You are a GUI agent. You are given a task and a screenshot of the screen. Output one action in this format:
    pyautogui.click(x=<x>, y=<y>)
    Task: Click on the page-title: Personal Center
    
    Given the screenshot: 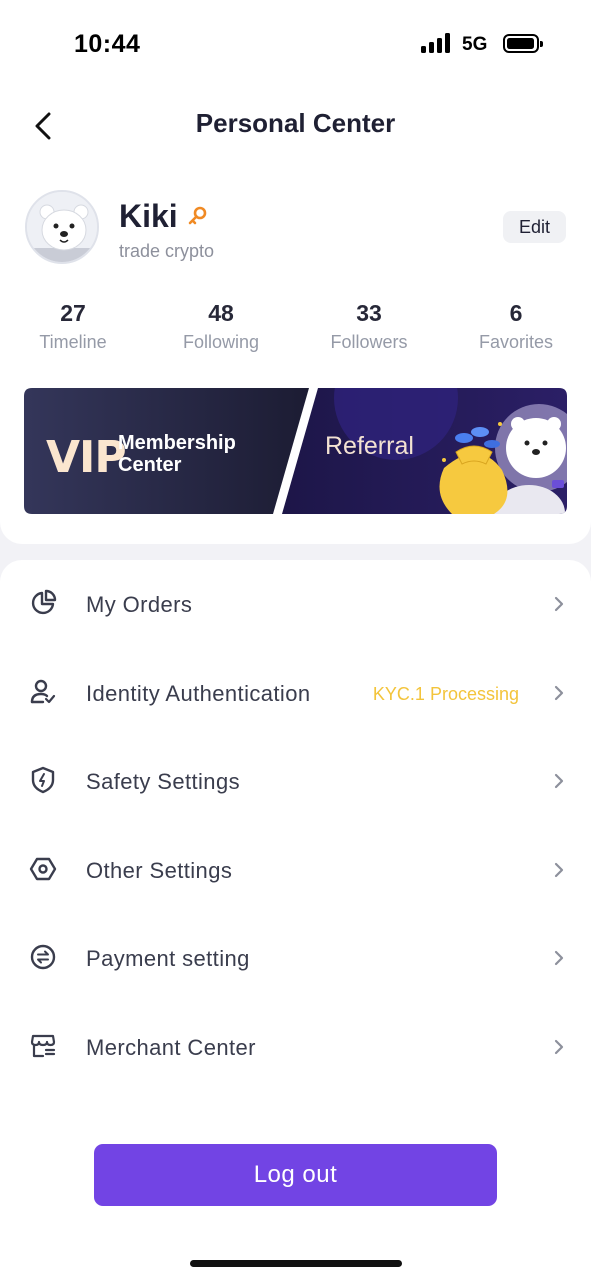 What is the action you would take?
    pyautogui.click(x=295, y=123)
    